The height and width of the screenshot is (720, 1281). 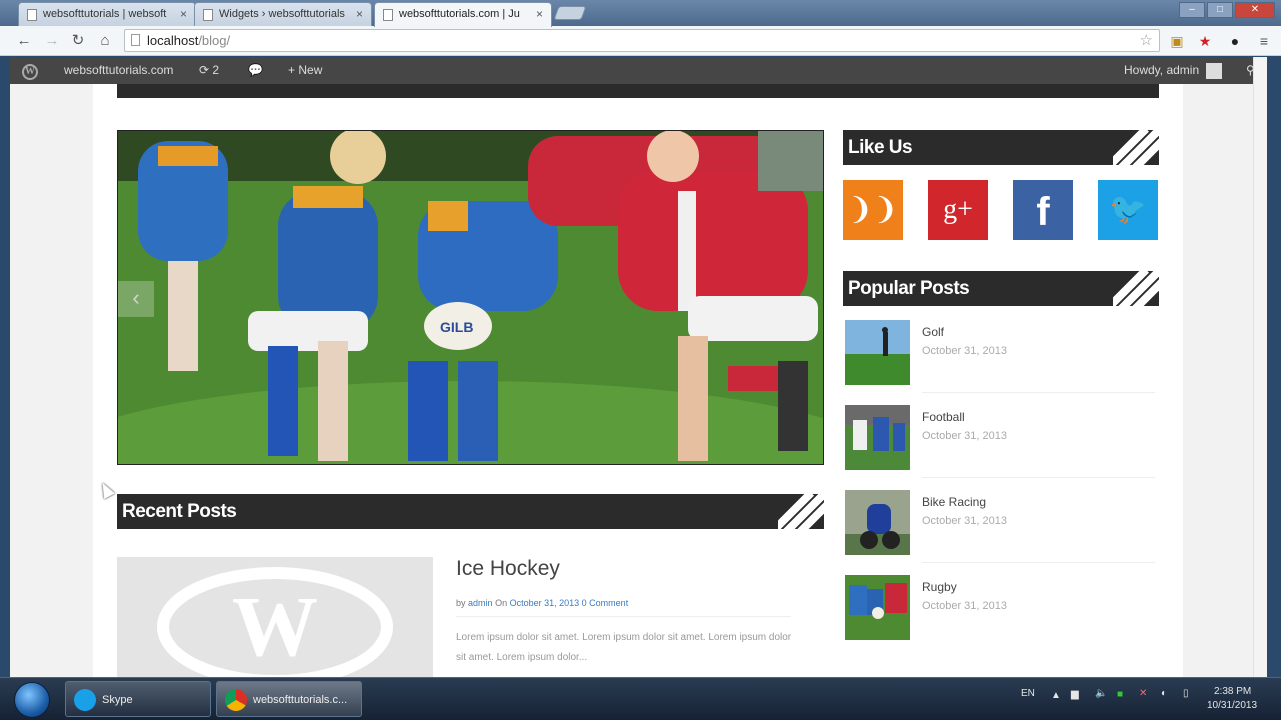 What do you see at coordinates (78, 41) in the screenshot?
I see `reload-icon: ↻` at bounding box center [78, 41].